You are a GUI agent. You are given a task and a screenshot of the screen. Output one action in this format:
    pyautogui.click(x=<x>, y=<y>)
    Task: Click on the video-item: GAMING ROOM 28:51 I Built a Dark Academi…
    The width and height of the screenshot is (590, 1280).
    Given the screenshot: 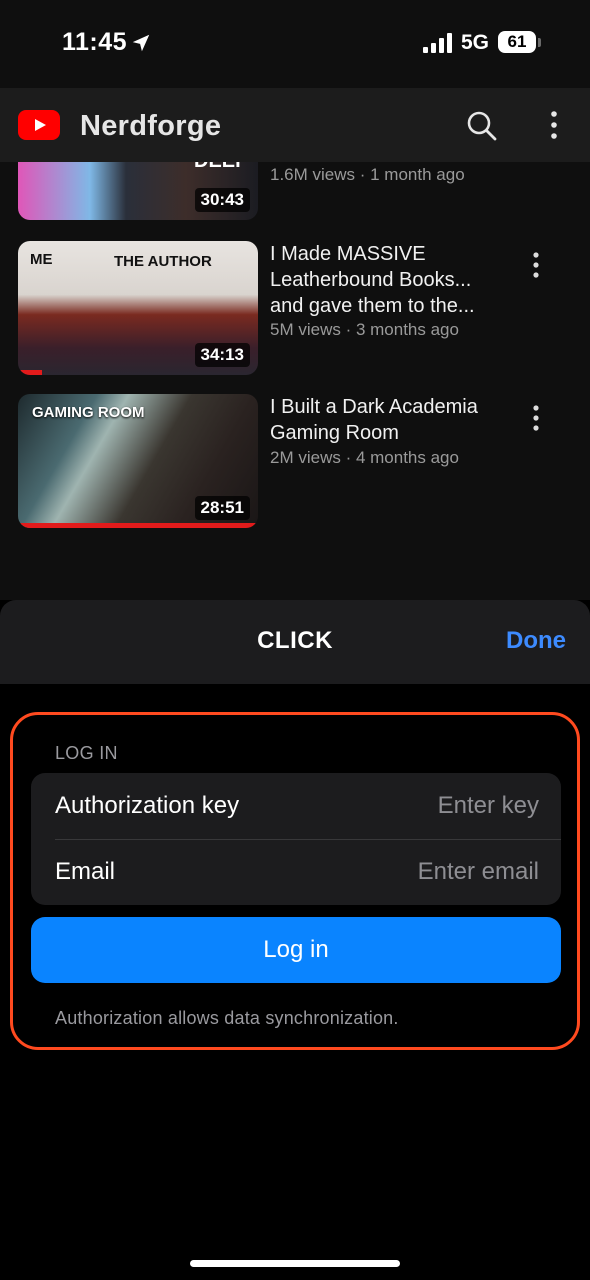 What is the action you would take?
    pyautogui.click(x=295, y=462)
    